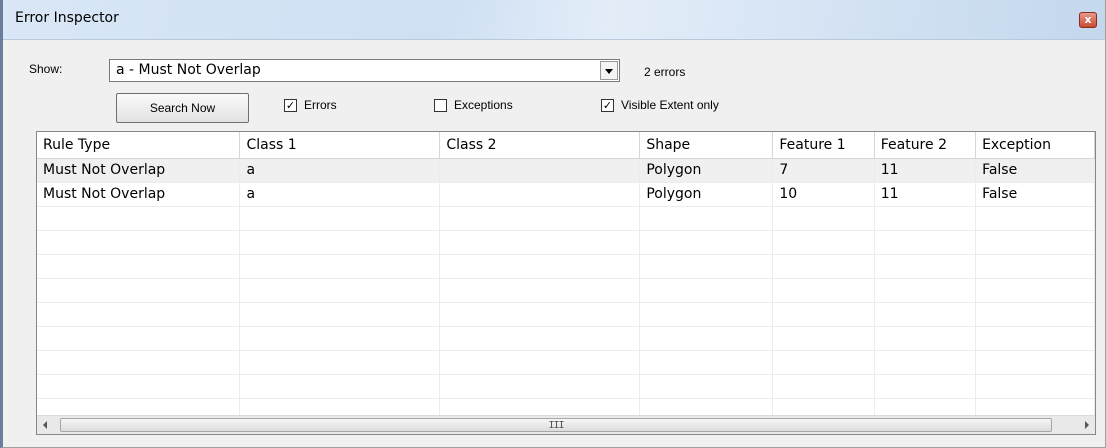 The width and height of the screenshot is (1106, 448). Describe the element at coordinates (139, 145) in the screenshot. I see `column-header-rule-type: Rule Type` at that location.